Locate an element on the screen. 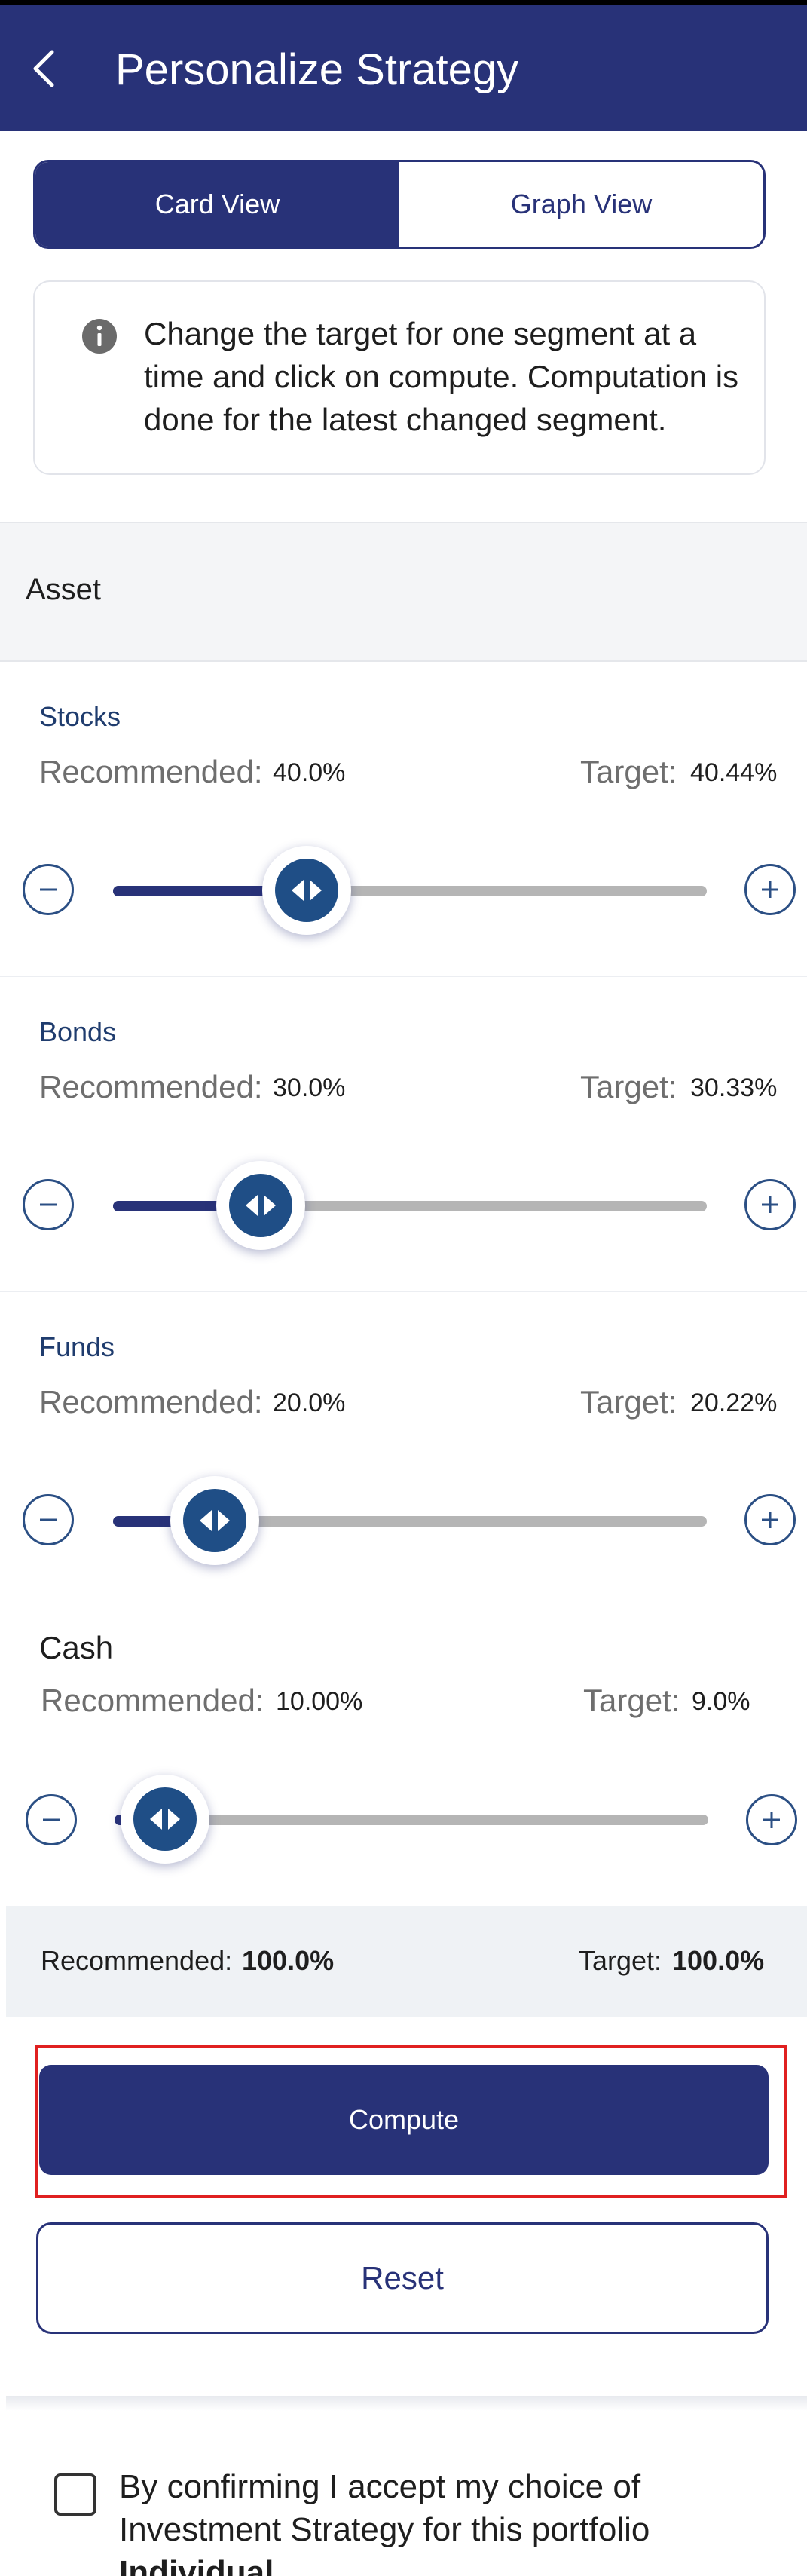 The height and width of the screenshot is (2576, 807). target-value: 9.0% is located at coordinates (721, 1701).